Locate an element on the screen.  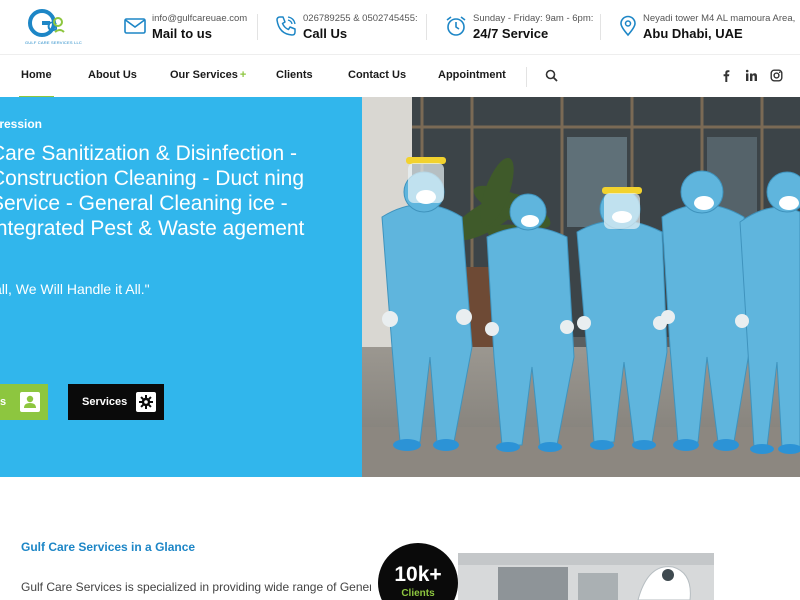
search-icon is located at coordinates (551, 75).